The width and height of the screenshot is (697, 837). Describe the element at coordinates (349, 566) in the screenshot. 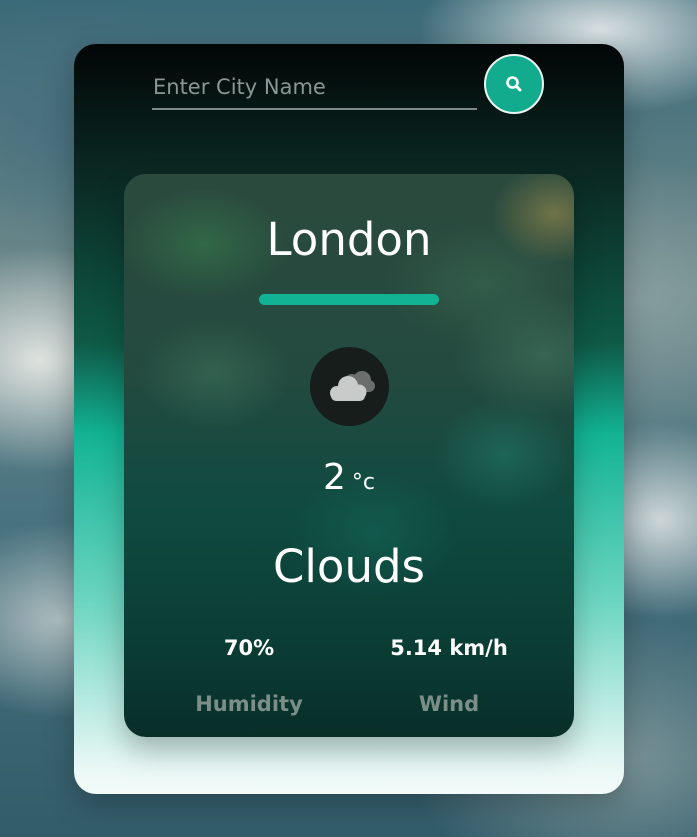

I see `weather-condition: Clouds` at that location.